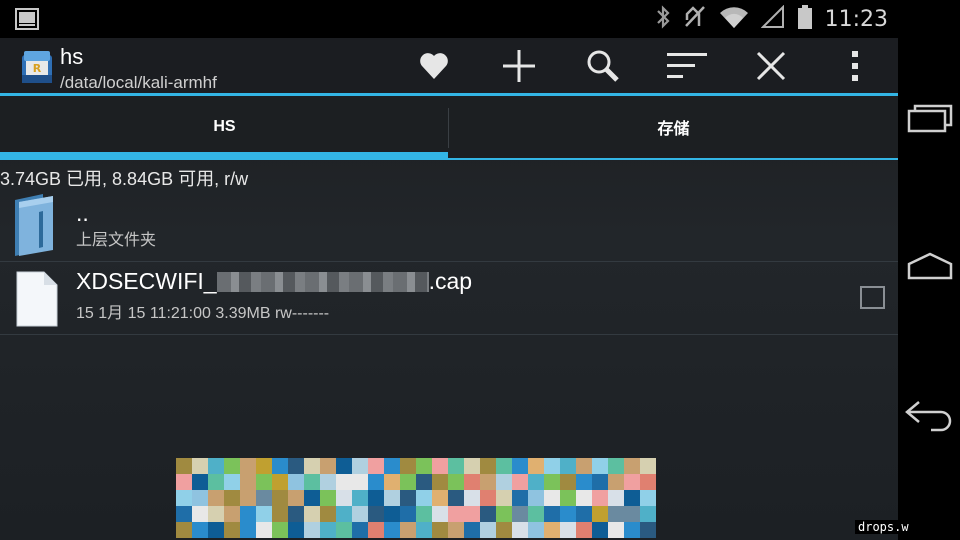 Image resolution: width=960 pixels, height=540 pixels. What do you see at coordinates (146, 281) in the screenshot?
I see `file-name-prefix: XDSECWIFI_` at bounding box center [146, 281].